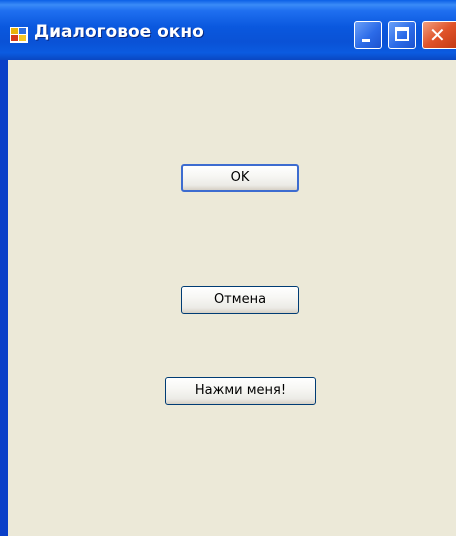  I want to click on app-window-icon, so click(19, 35).